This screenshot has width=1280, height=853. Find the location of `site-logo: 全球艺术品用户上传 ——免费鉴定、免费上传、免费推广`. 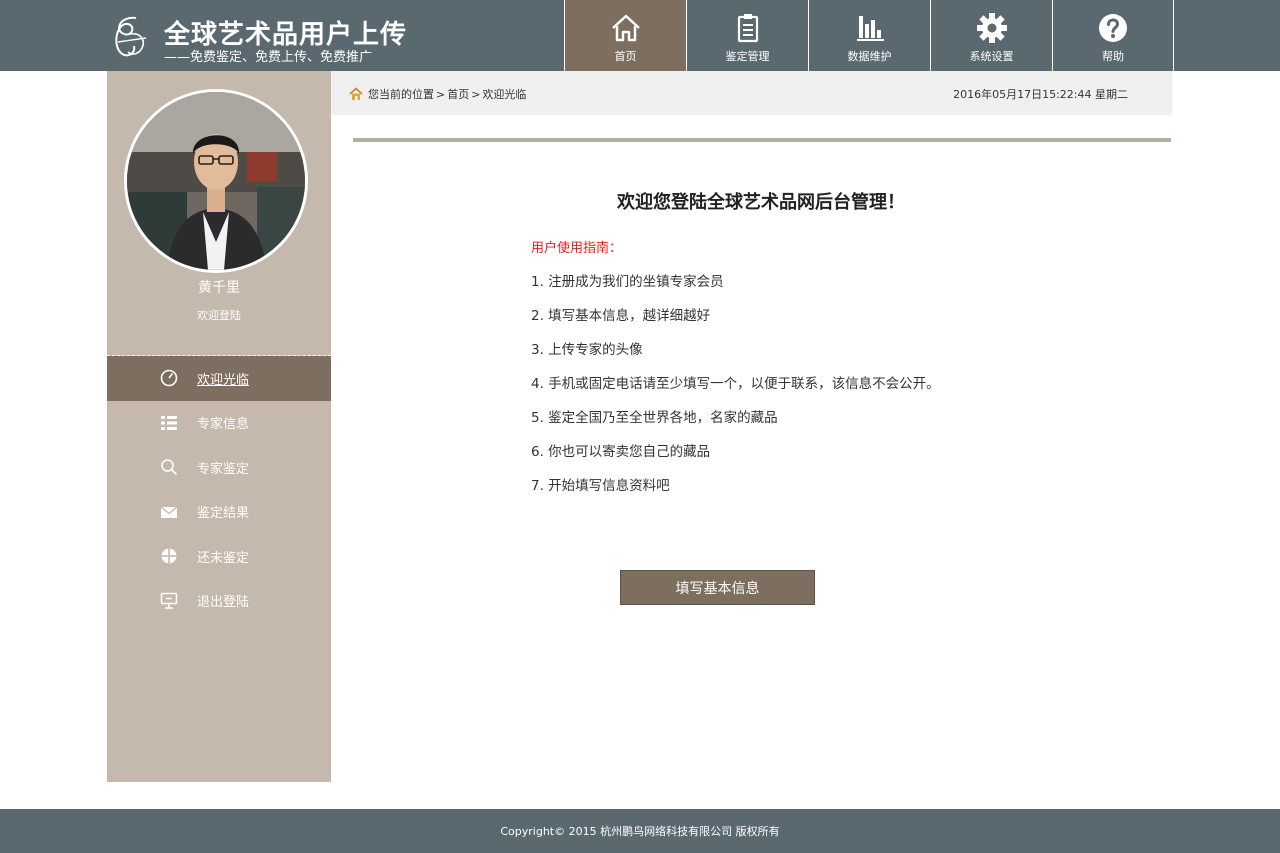

site-logo: 全球艺术品用户上传 ——免费鉴定、免费上传、免费推广 is located at coordinates (256, 37).